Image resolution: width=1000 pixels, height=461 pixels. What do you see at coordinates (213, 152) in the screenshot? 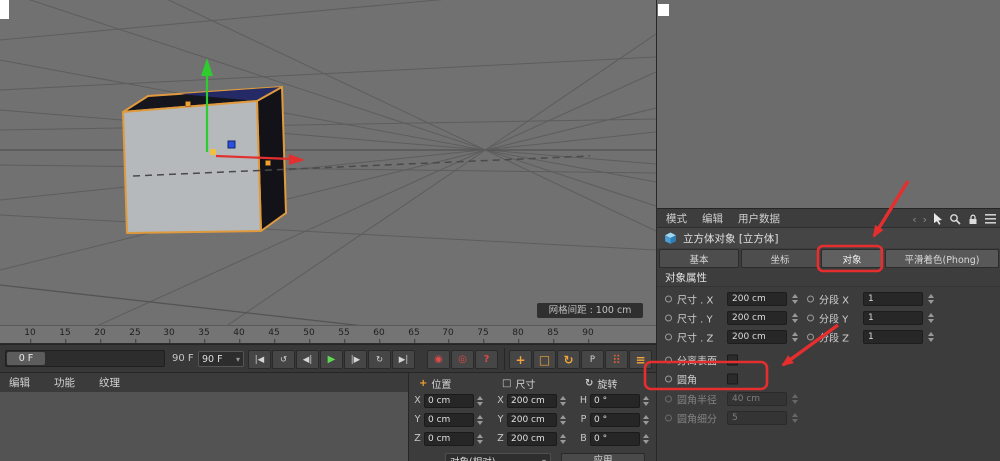
I see `origin-handle` at bounding box center [213, 152].